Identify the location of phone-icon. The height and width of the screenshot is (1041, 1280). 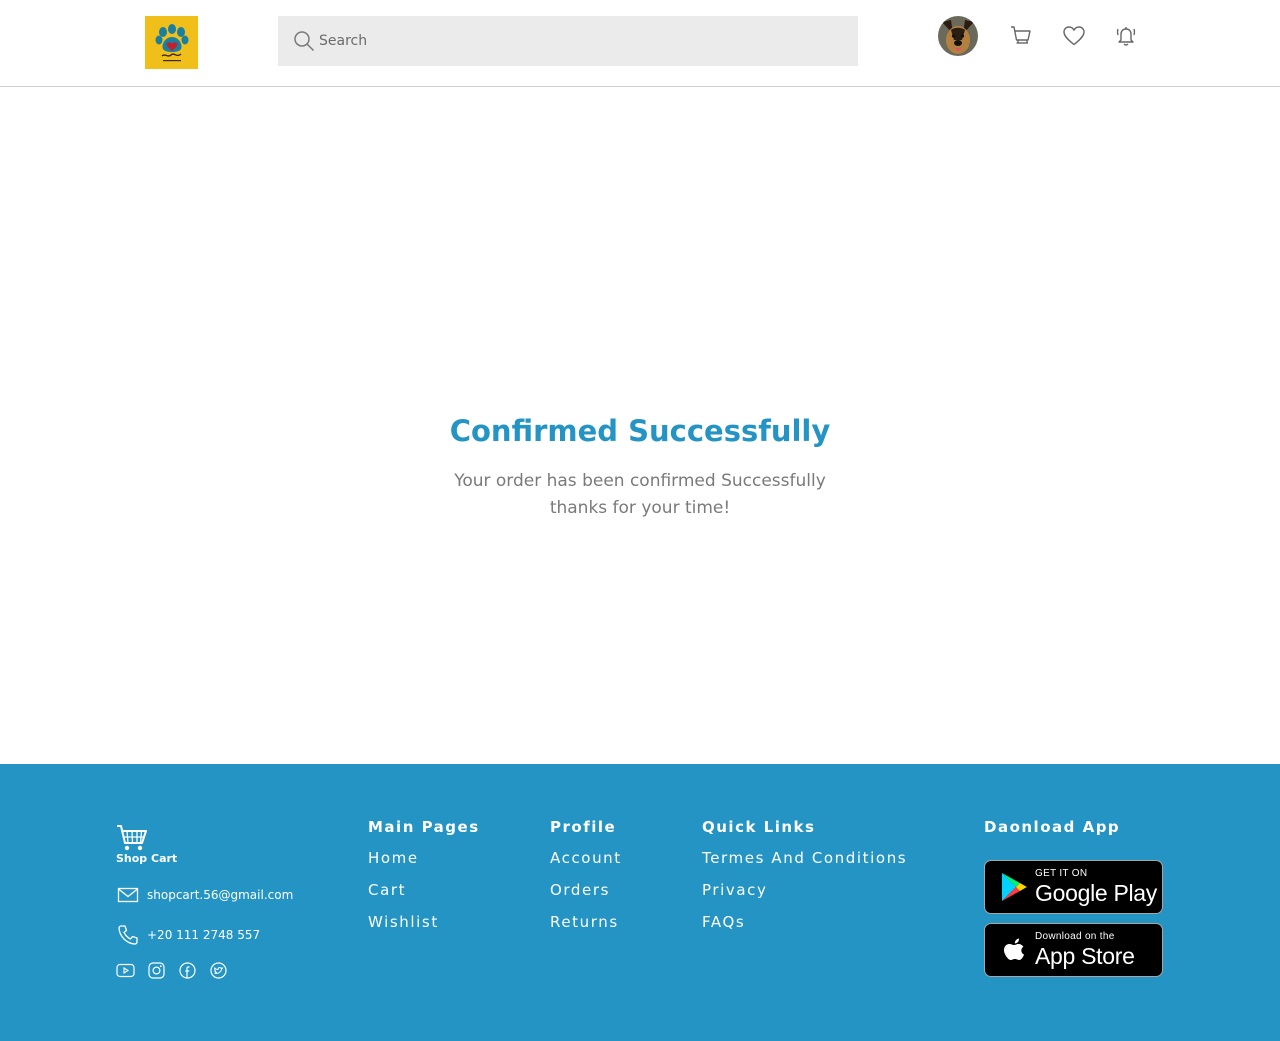
(128, 935).